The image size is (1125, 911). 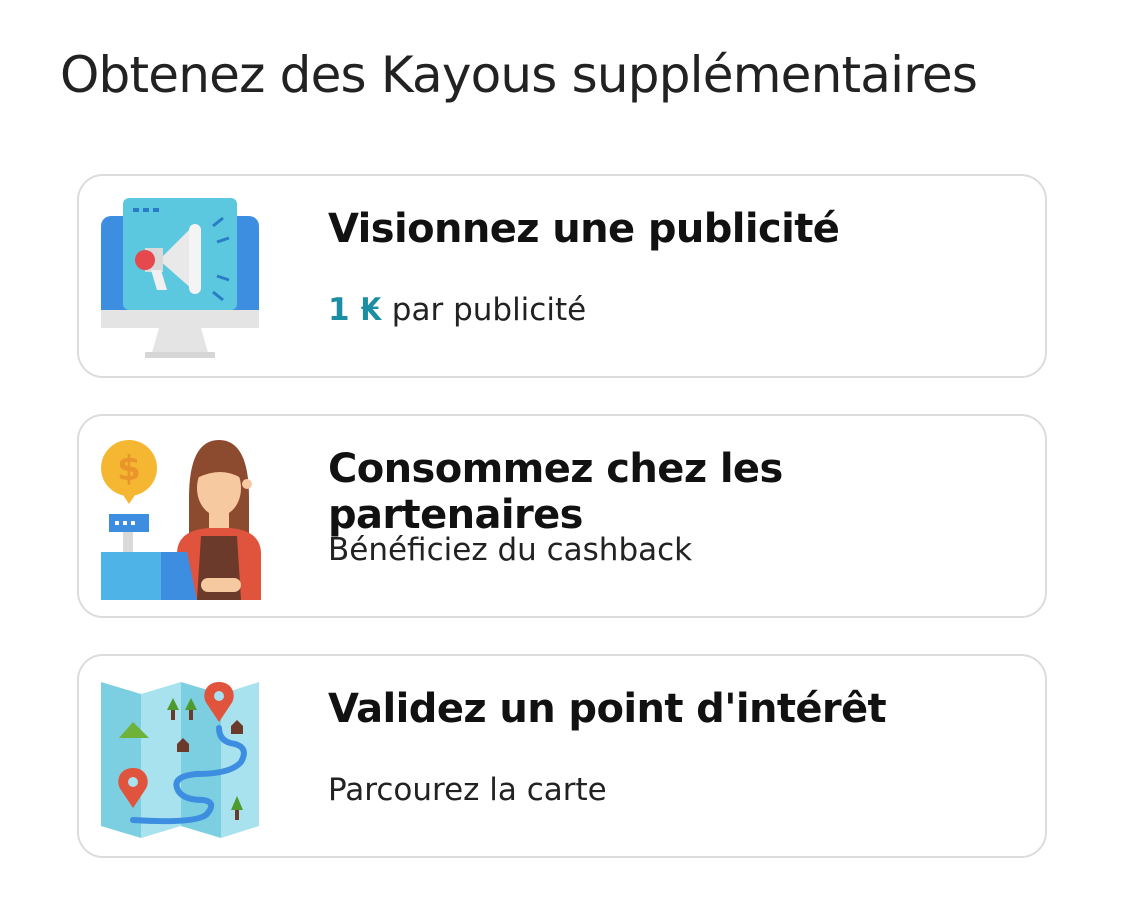 What do you see at coordinates (555, 492) in the screenshot?
I see `card-heading: Consommez chez les partenaires` at bounding box center [555, 492].